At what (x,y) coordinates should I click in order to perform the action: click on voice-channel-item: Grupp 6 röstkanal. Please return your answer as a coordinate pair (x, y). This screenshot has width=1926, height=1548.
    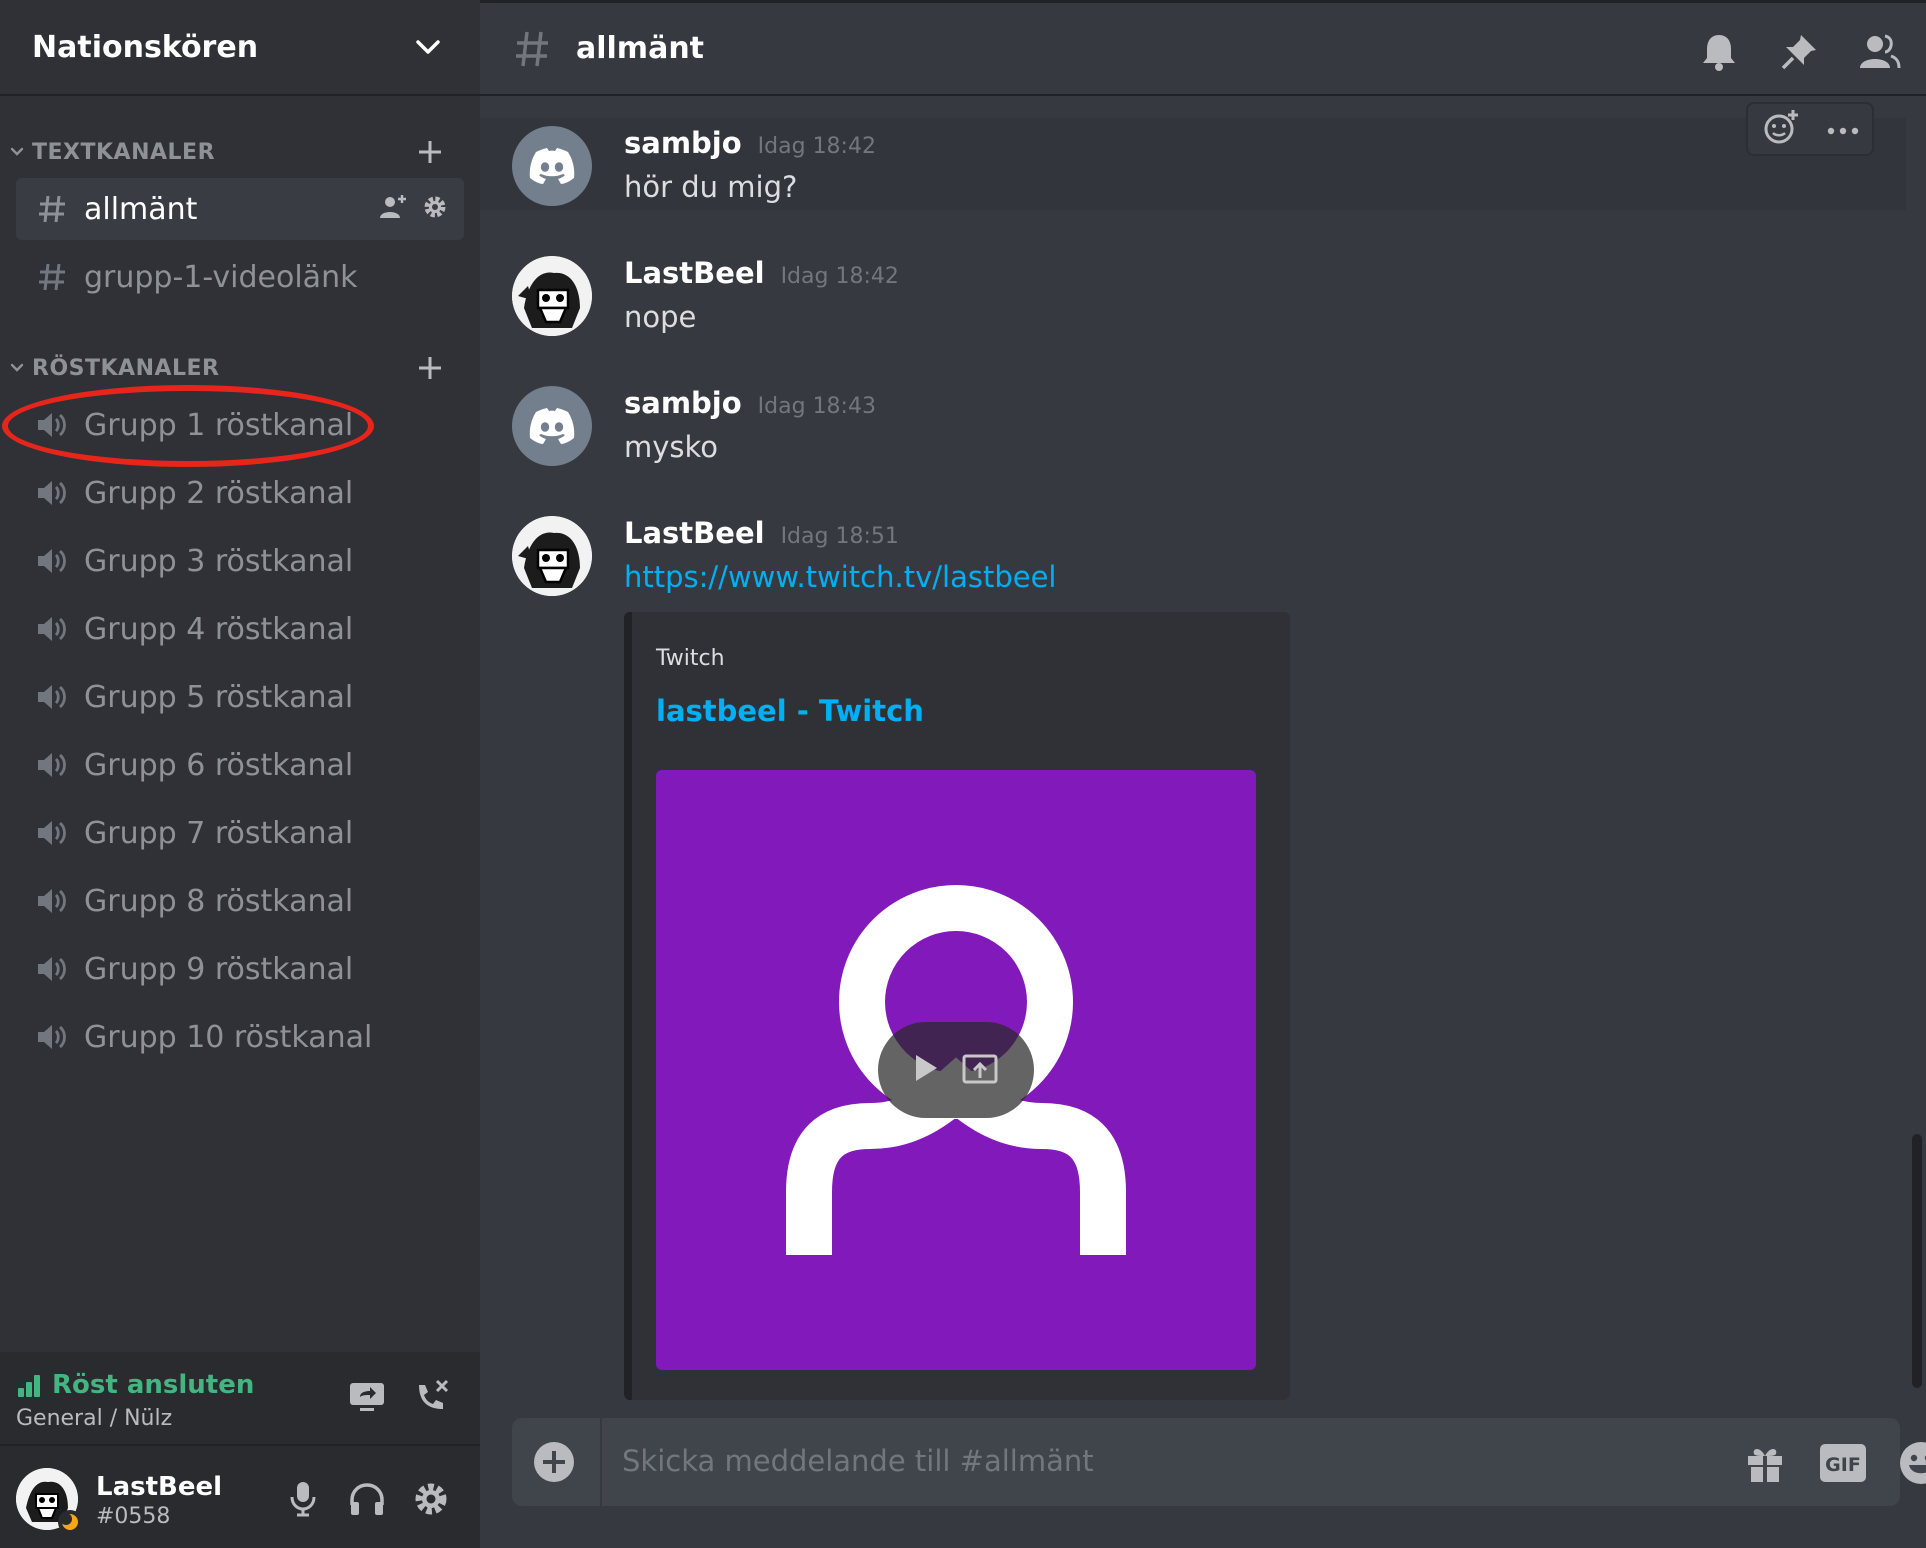
    Looking at the image, I should click on (240, 765).